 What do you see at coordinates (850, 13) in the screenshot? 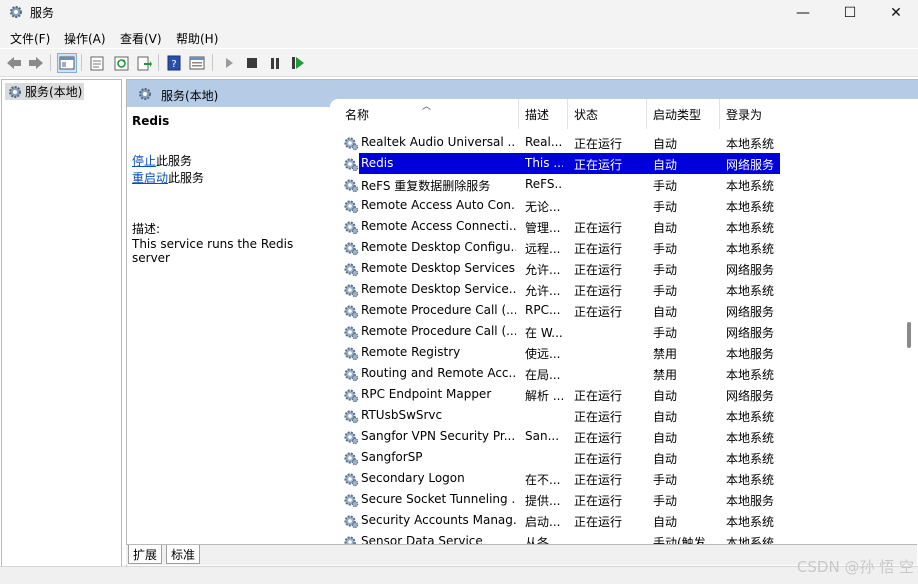
I see `maximize-button: ☐` at bounding box center [850, 13].